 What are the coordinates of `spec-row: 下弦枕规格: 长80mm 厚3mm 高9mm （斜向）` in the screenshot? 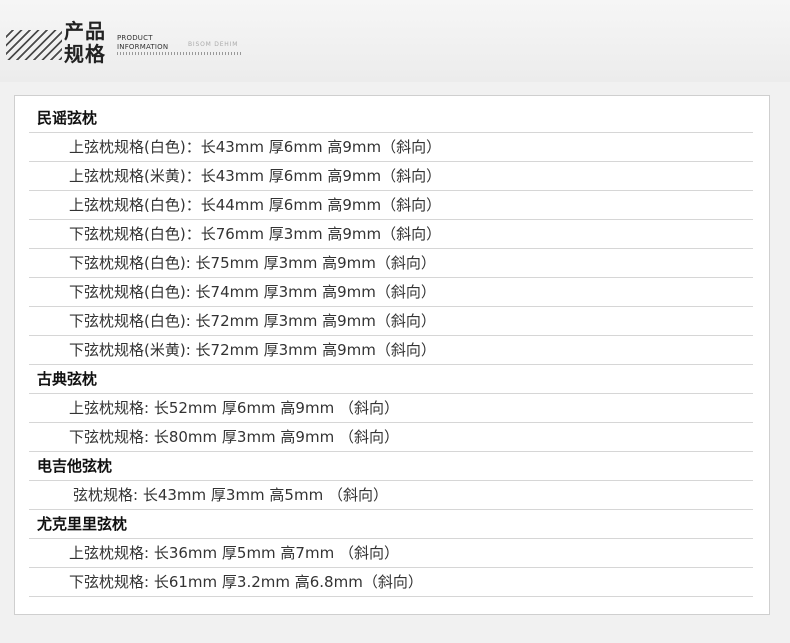 It's located at (391, 437).